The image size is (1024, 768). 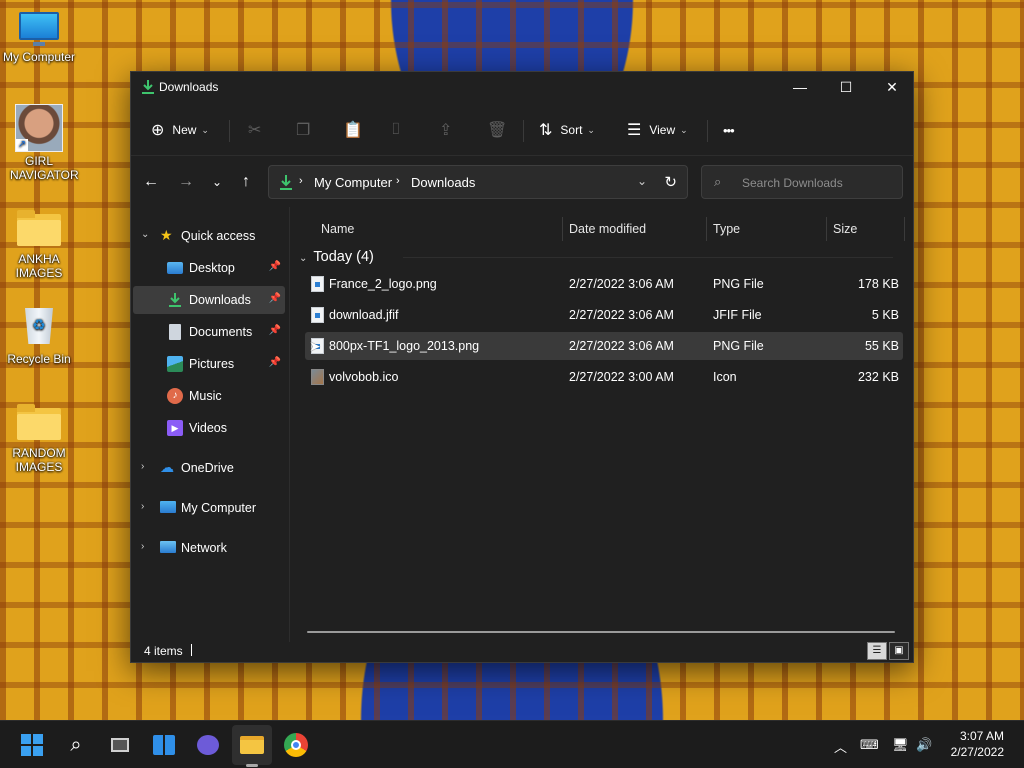 I want to click on start-button, so click(x=32, y=745).